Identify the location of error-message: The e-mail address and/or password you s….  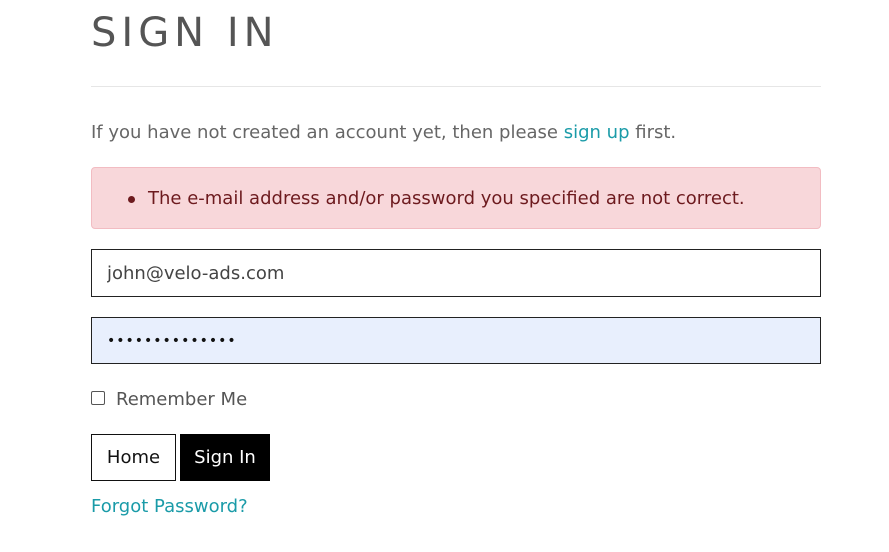
(446, 198).